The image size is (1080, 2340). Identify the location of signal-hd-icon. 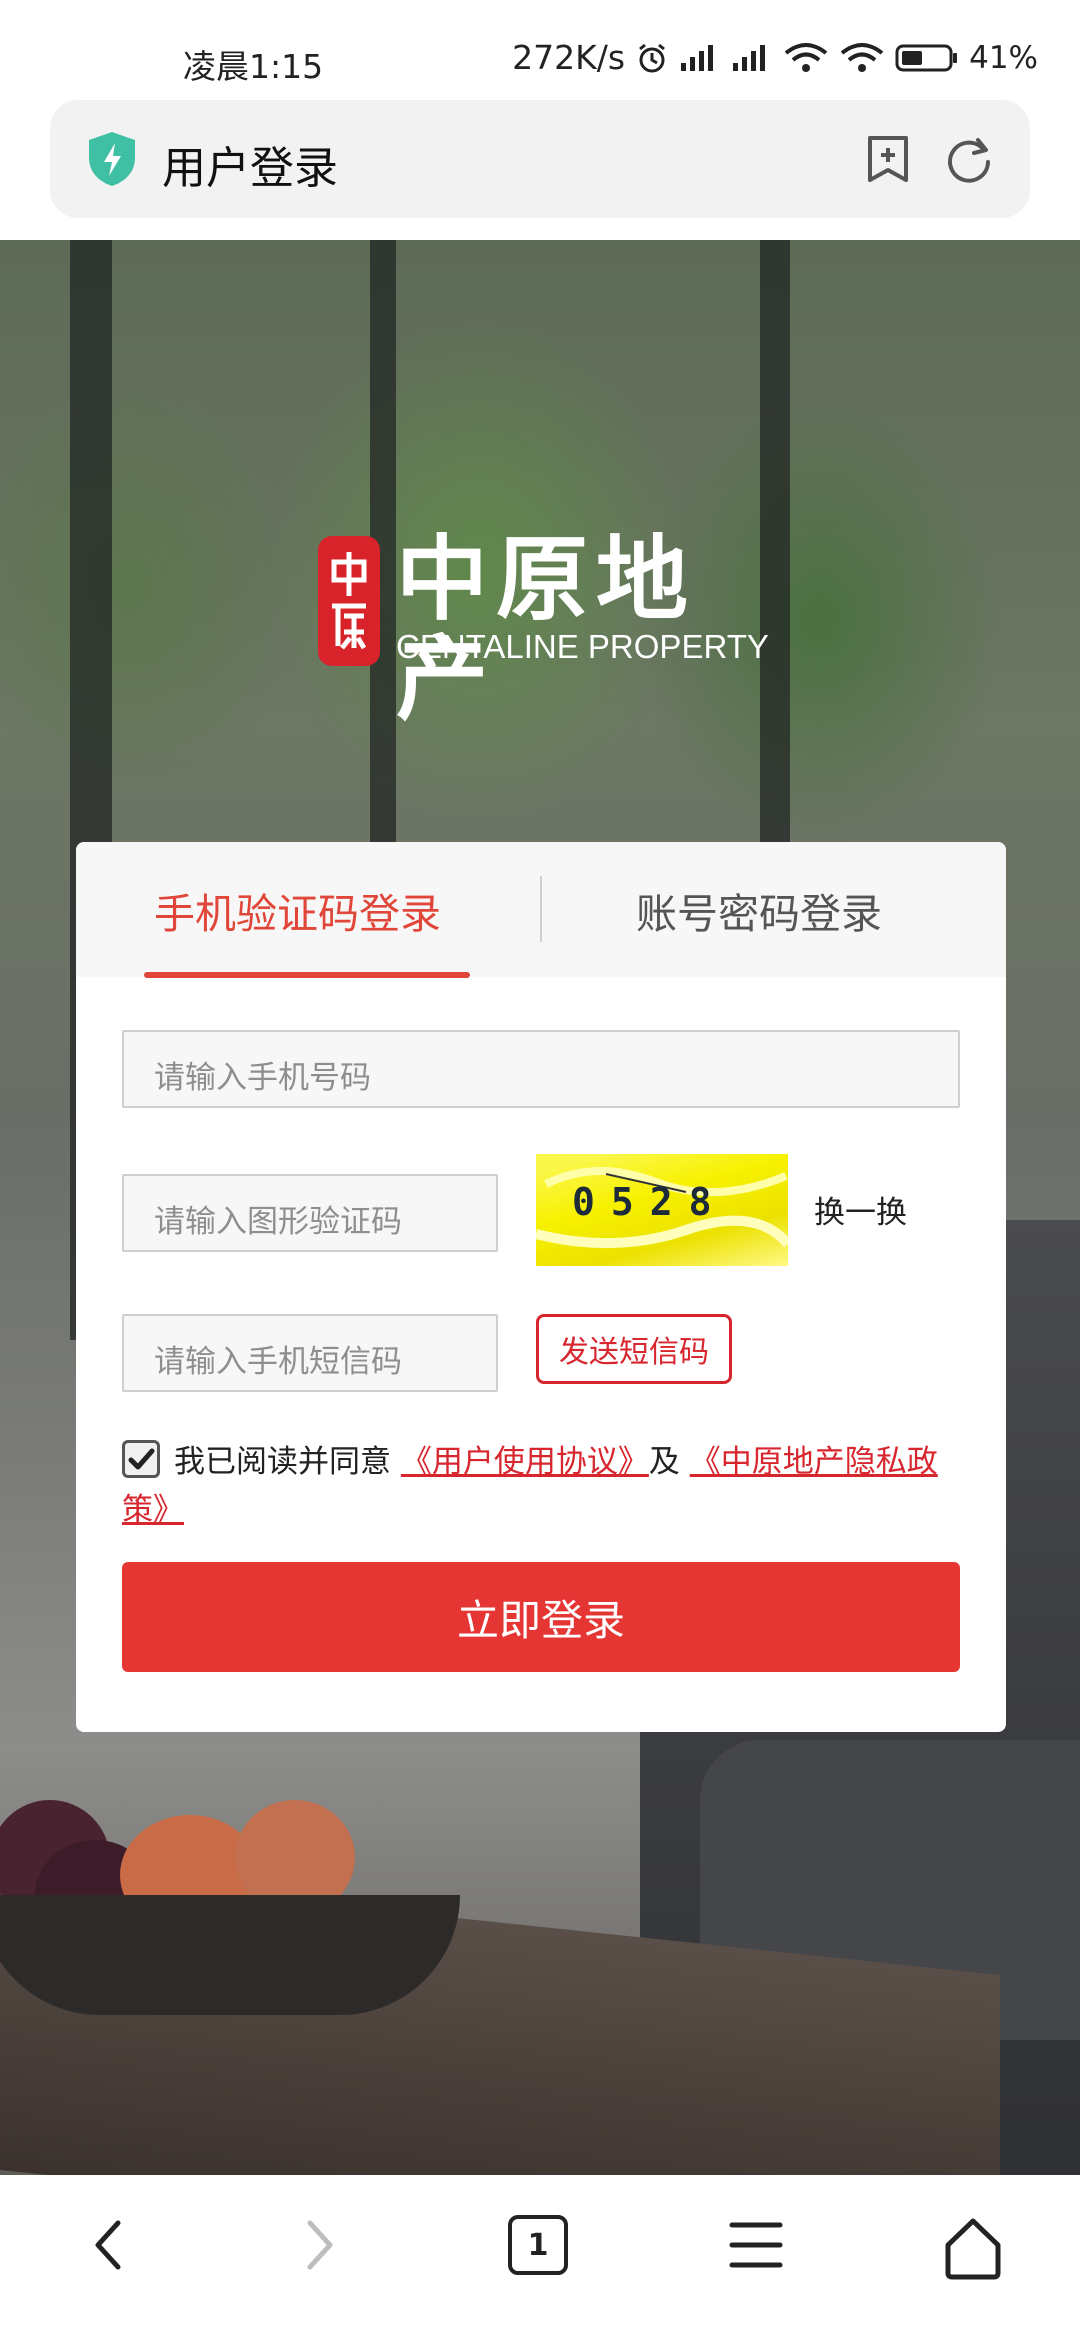
(752, 58).